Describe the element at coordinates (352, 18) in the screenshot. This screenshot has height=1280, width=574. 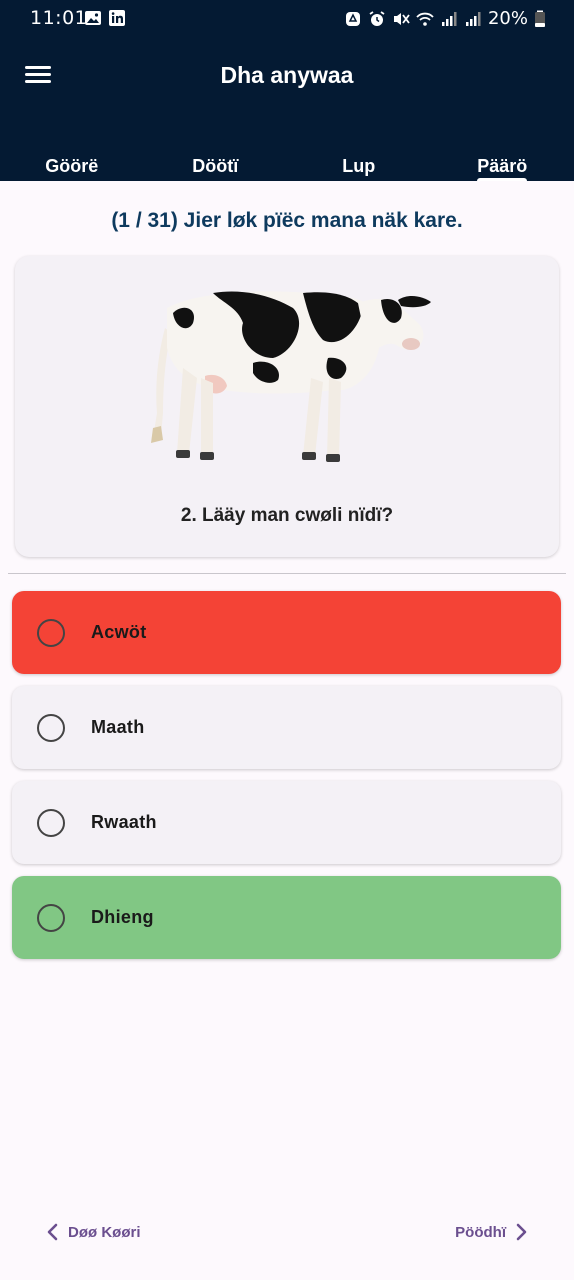
I see `recycle-icon` at that location.